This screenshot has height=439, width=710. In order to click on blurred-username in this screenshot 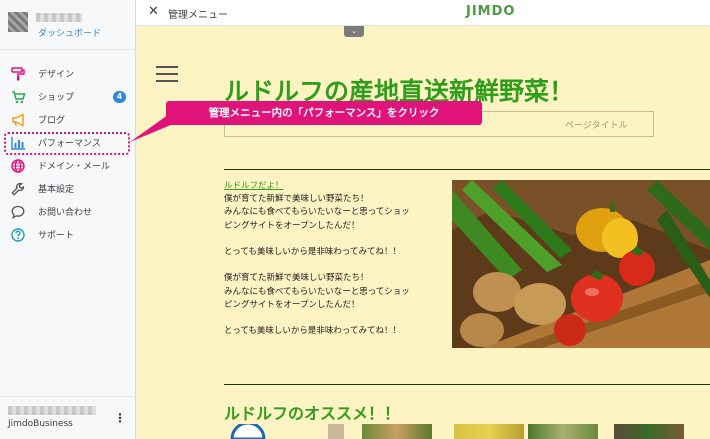, I will do `click(59, 17)`.